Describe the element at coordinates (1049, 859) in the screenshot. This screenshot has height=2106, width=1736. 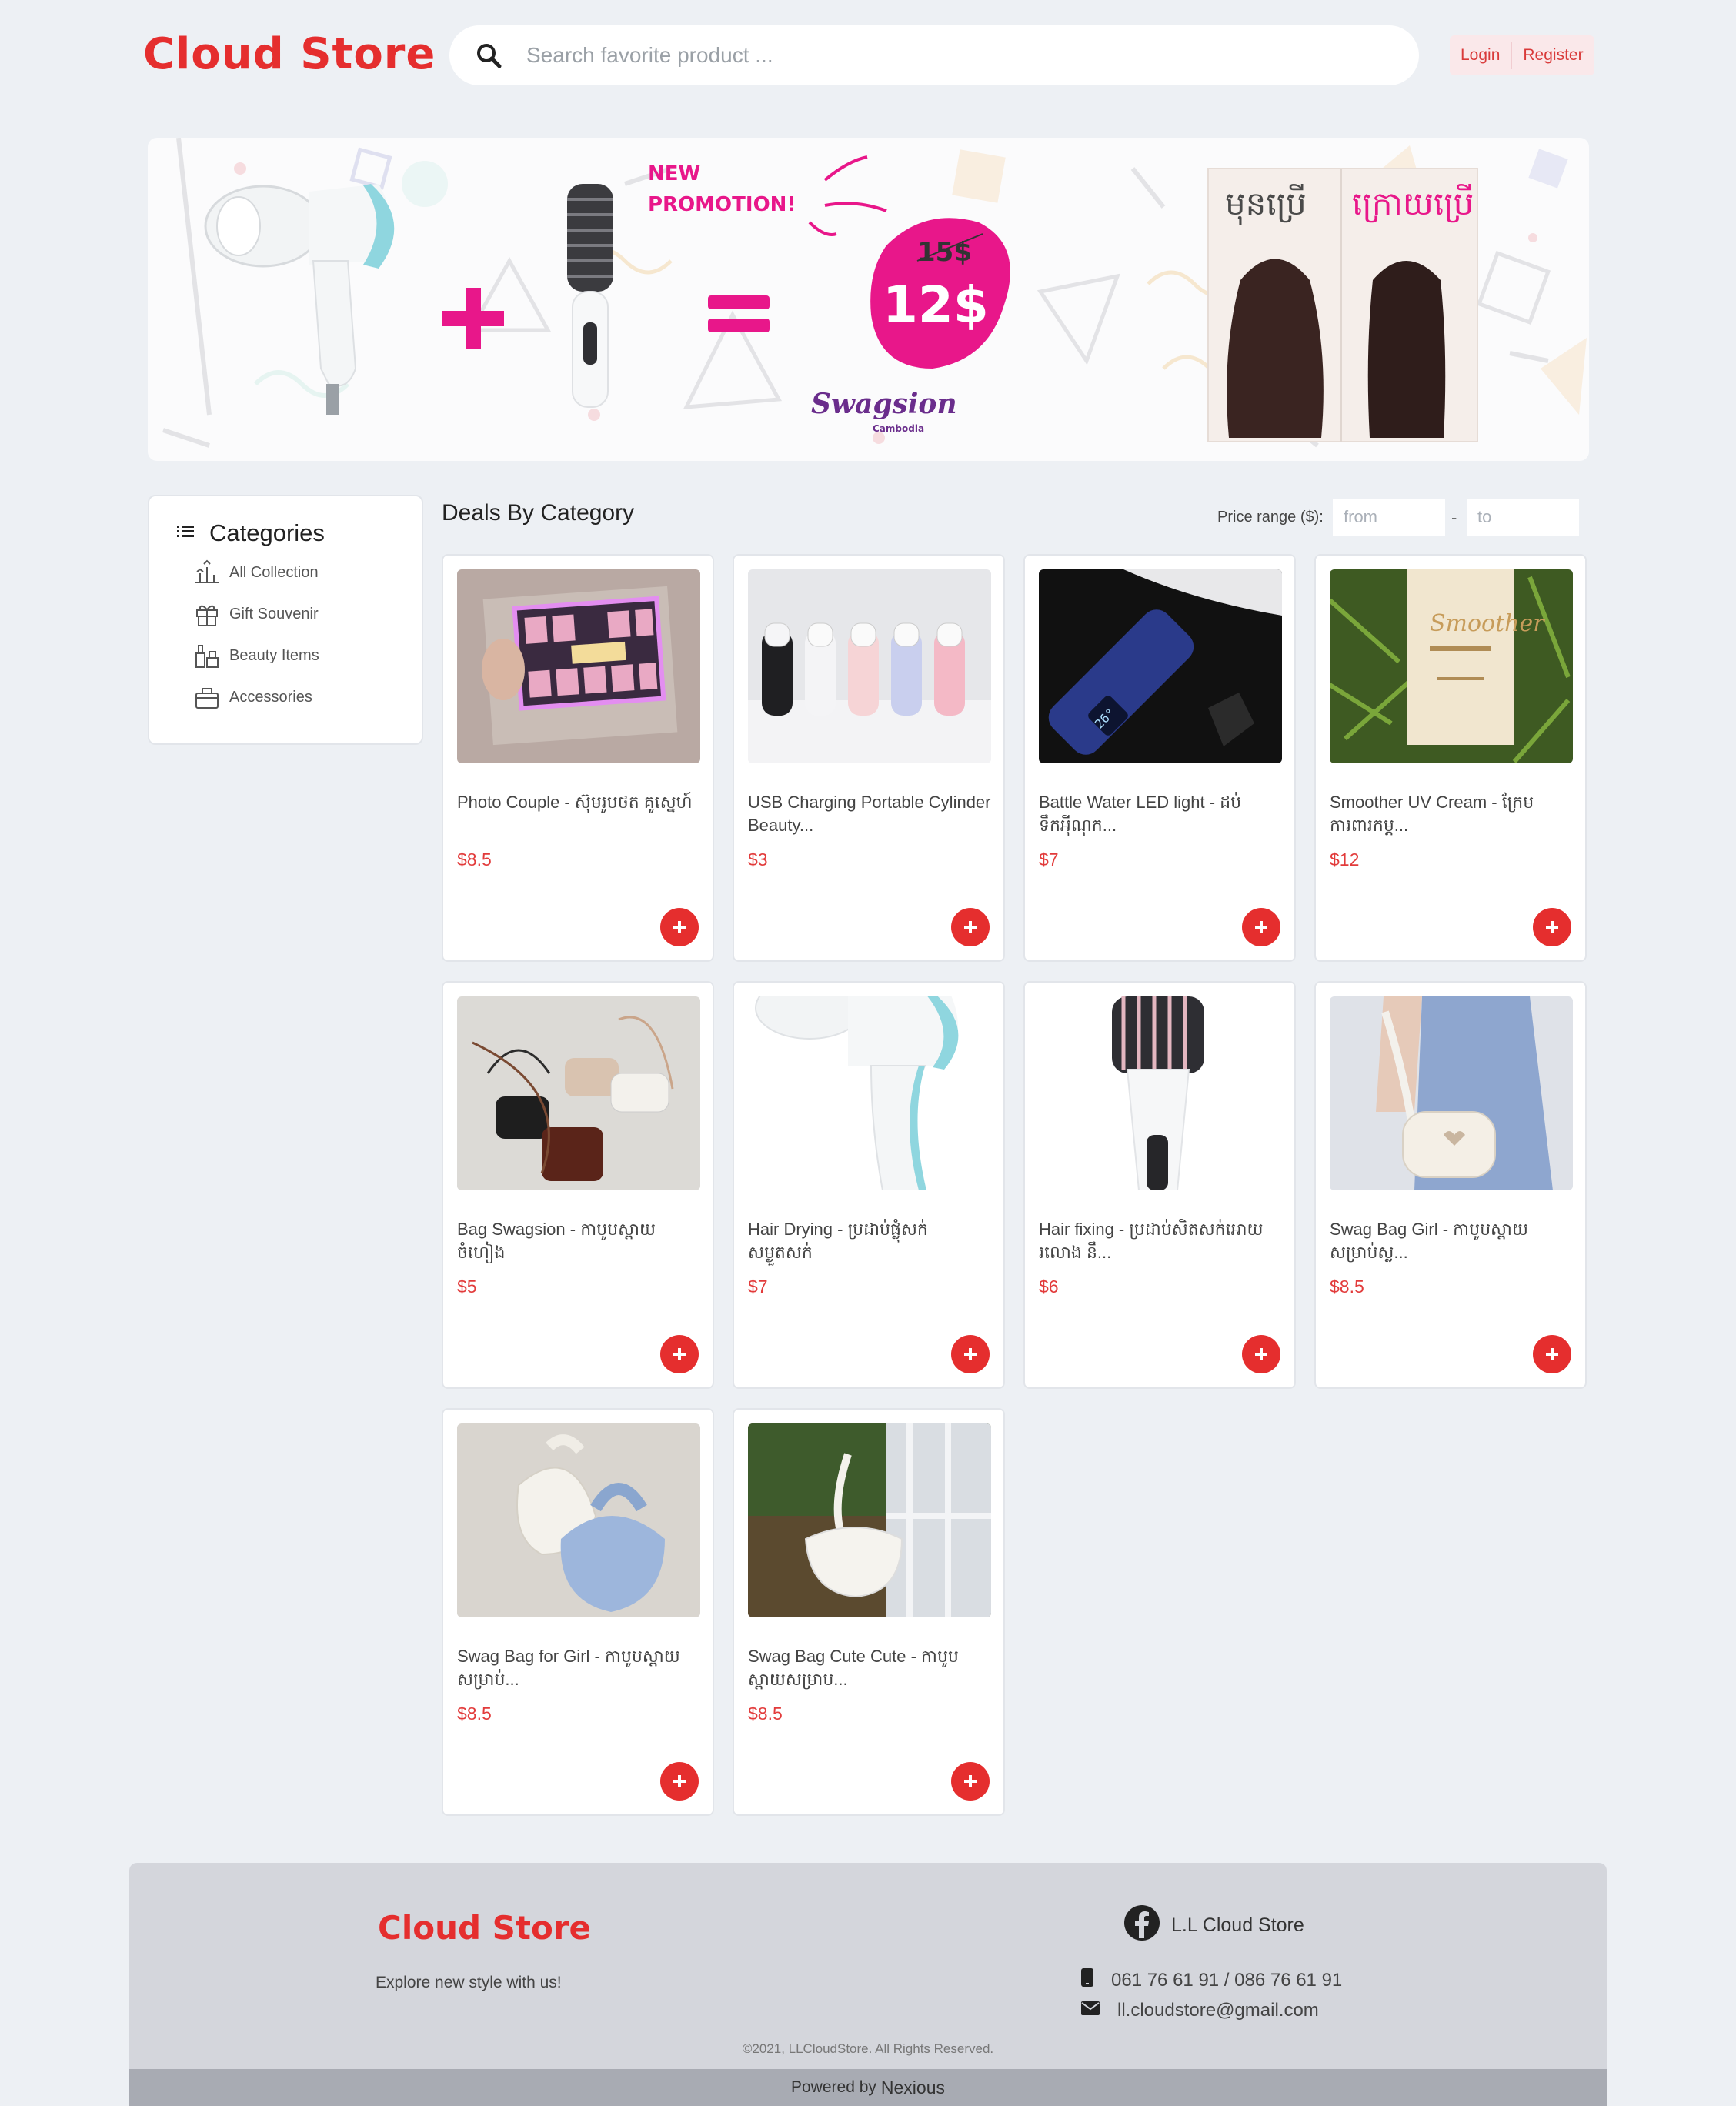
I see `product-price: $7` at that location.